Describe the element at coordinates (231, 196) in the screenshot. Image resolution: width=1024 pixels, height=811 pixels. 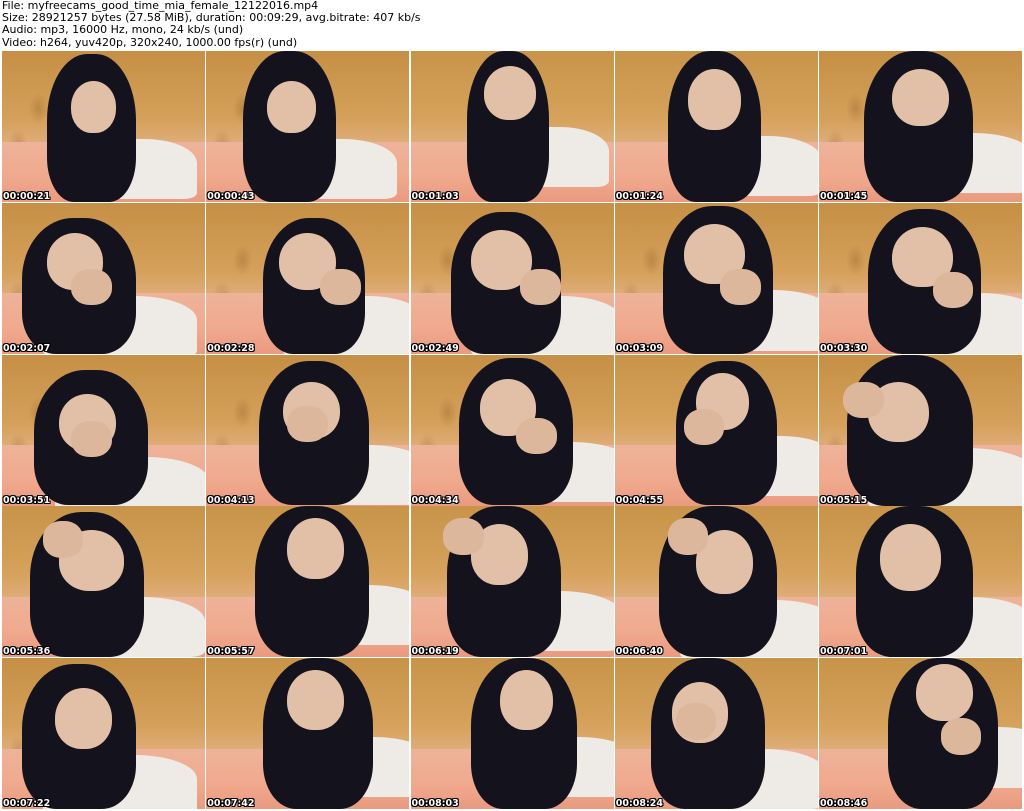
I see `thumbnail-timestamp: 00:00:43` at that location.